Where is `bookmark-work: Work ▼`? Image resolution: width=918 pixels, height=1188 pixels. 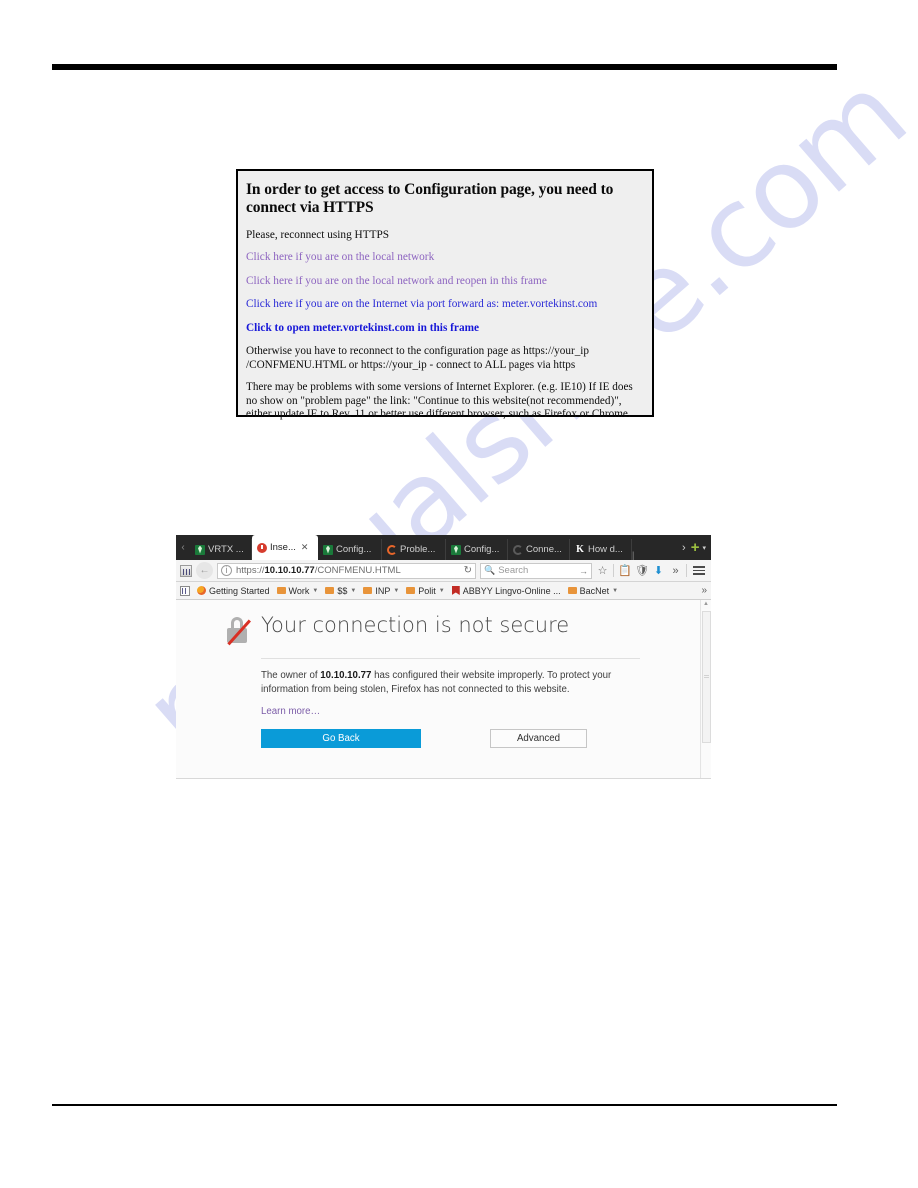 bookmark-work: Work ▼ is located at coordinates (297, 590).